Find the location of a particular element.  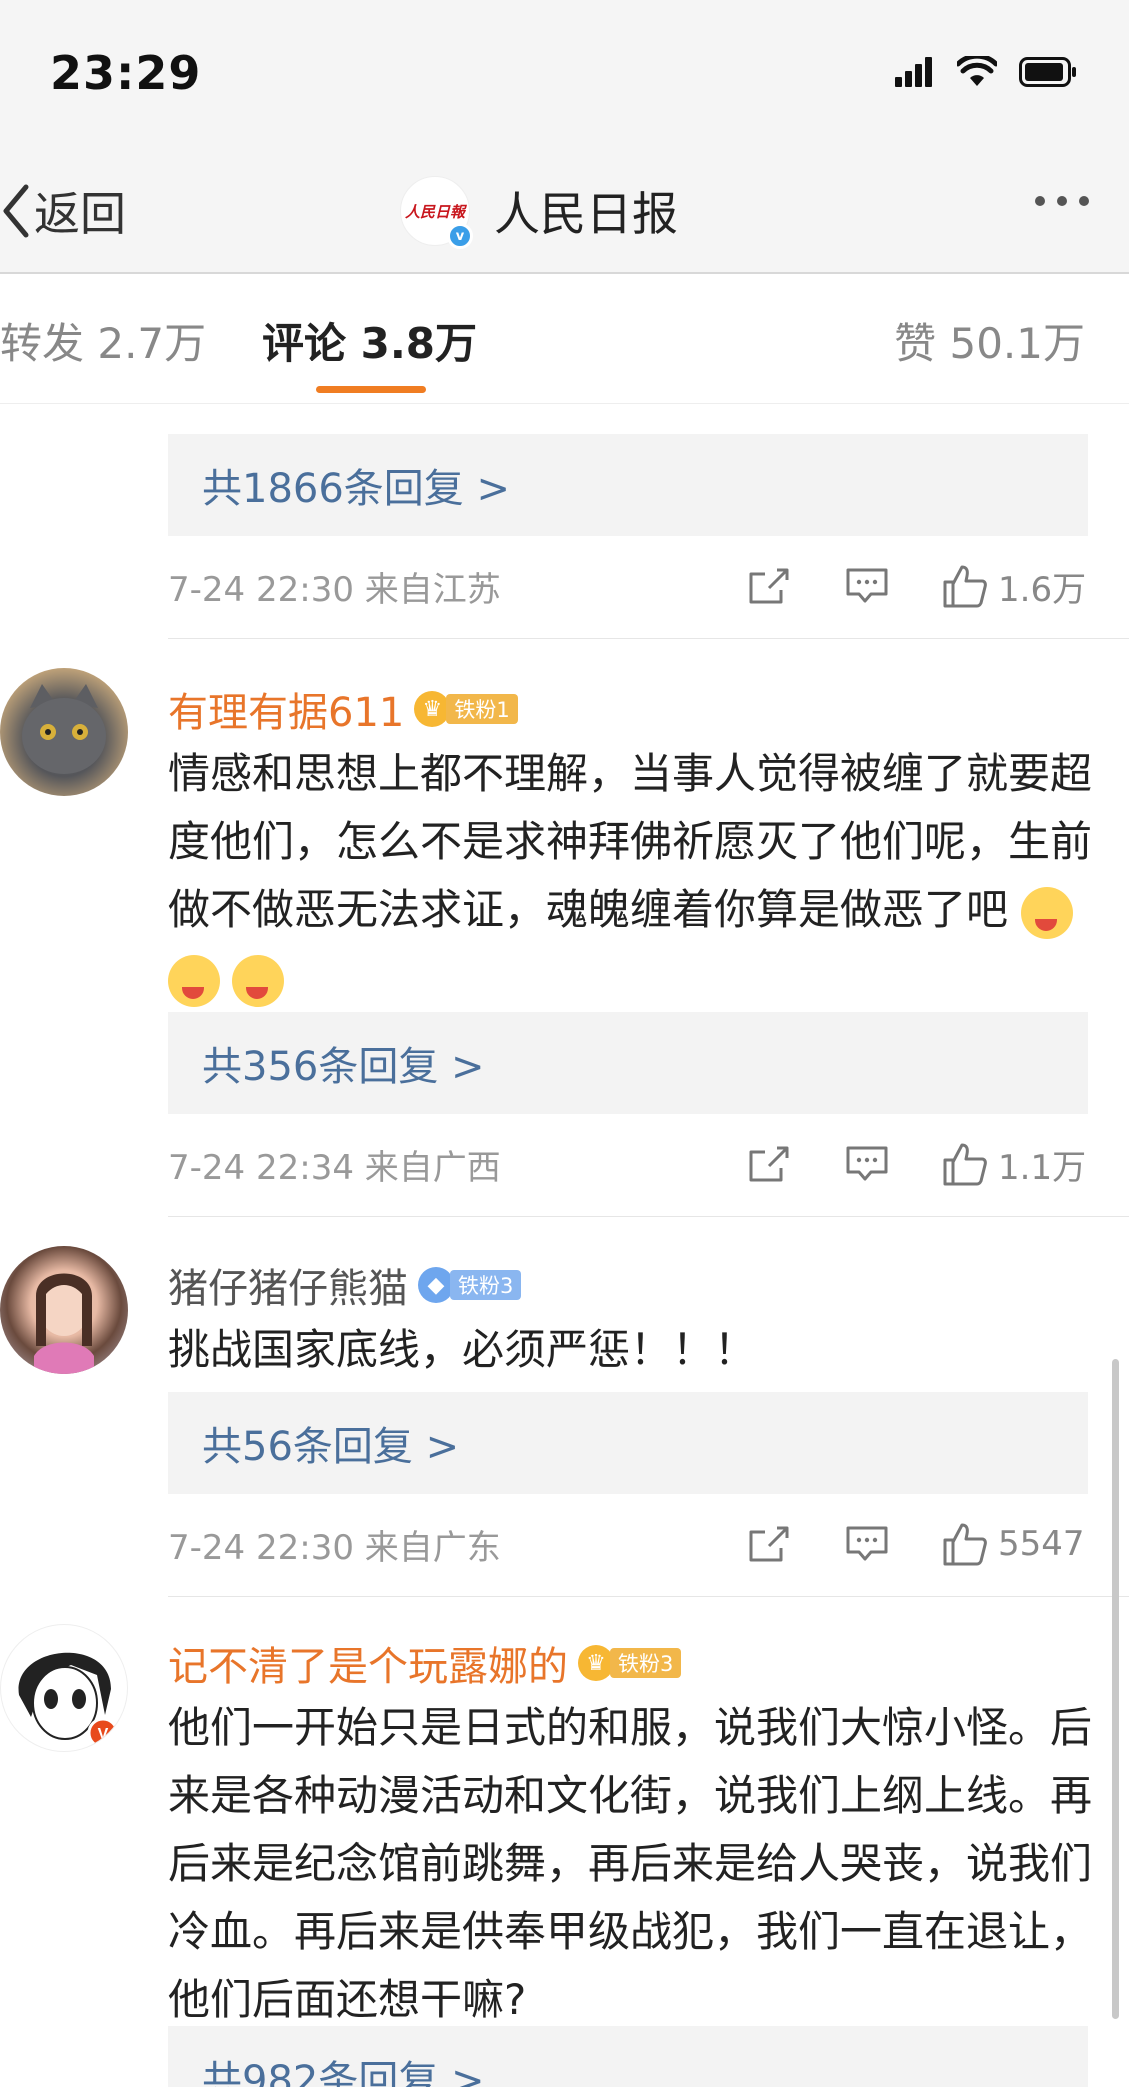

svg-text: V is located at coordinates (103, 1734).